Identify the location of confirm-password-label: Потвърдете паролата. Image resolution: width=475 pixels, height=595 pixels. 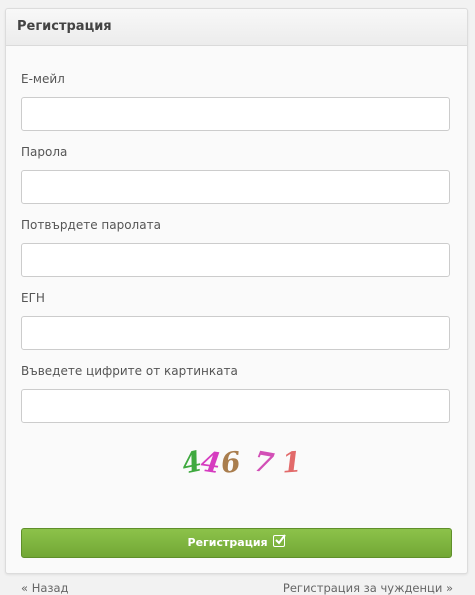
(91, 225).